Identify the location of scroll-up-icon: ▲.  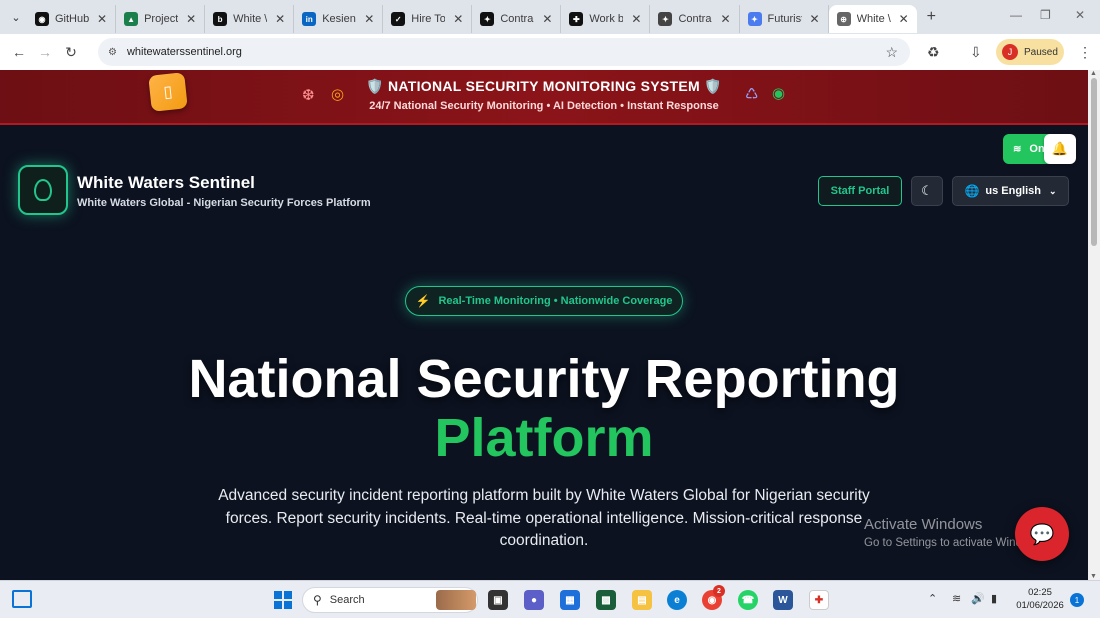
(1093, 73).